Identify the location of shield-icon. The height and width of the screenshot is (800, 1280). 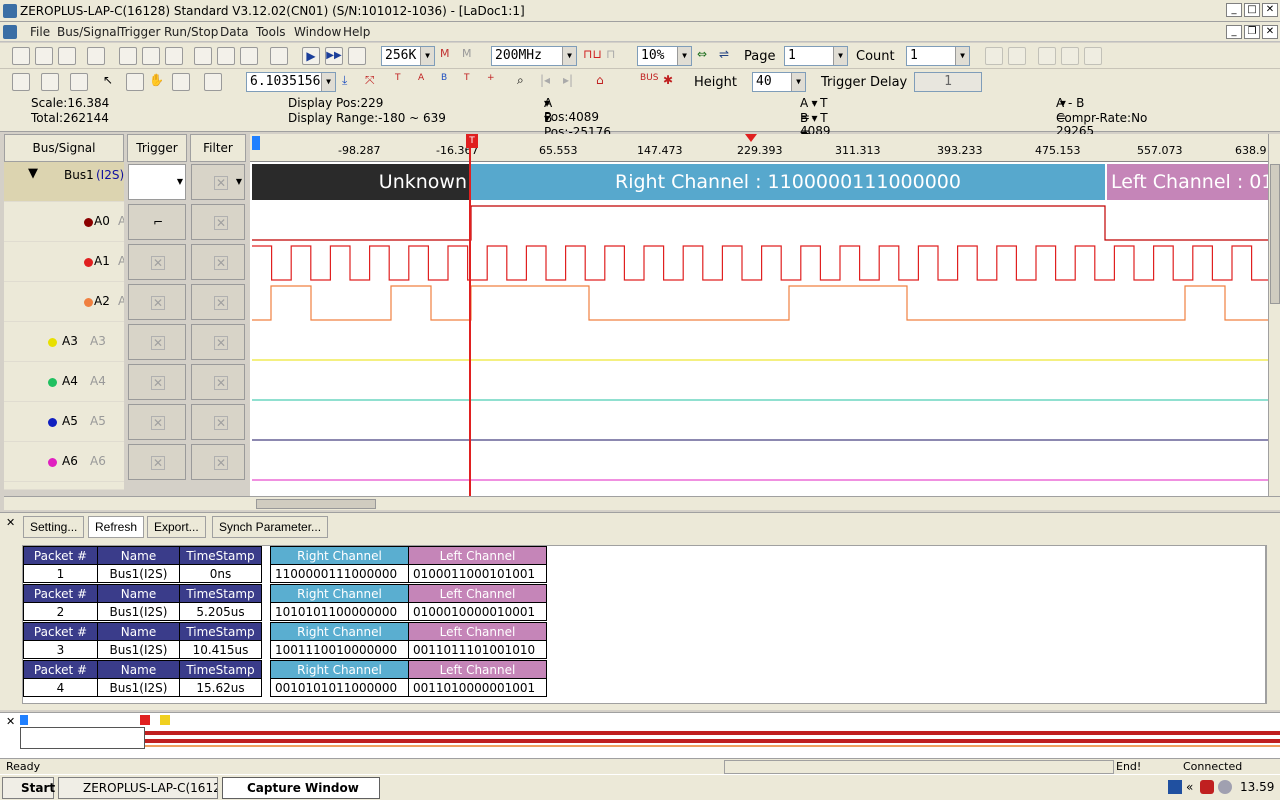
(1207, 787).